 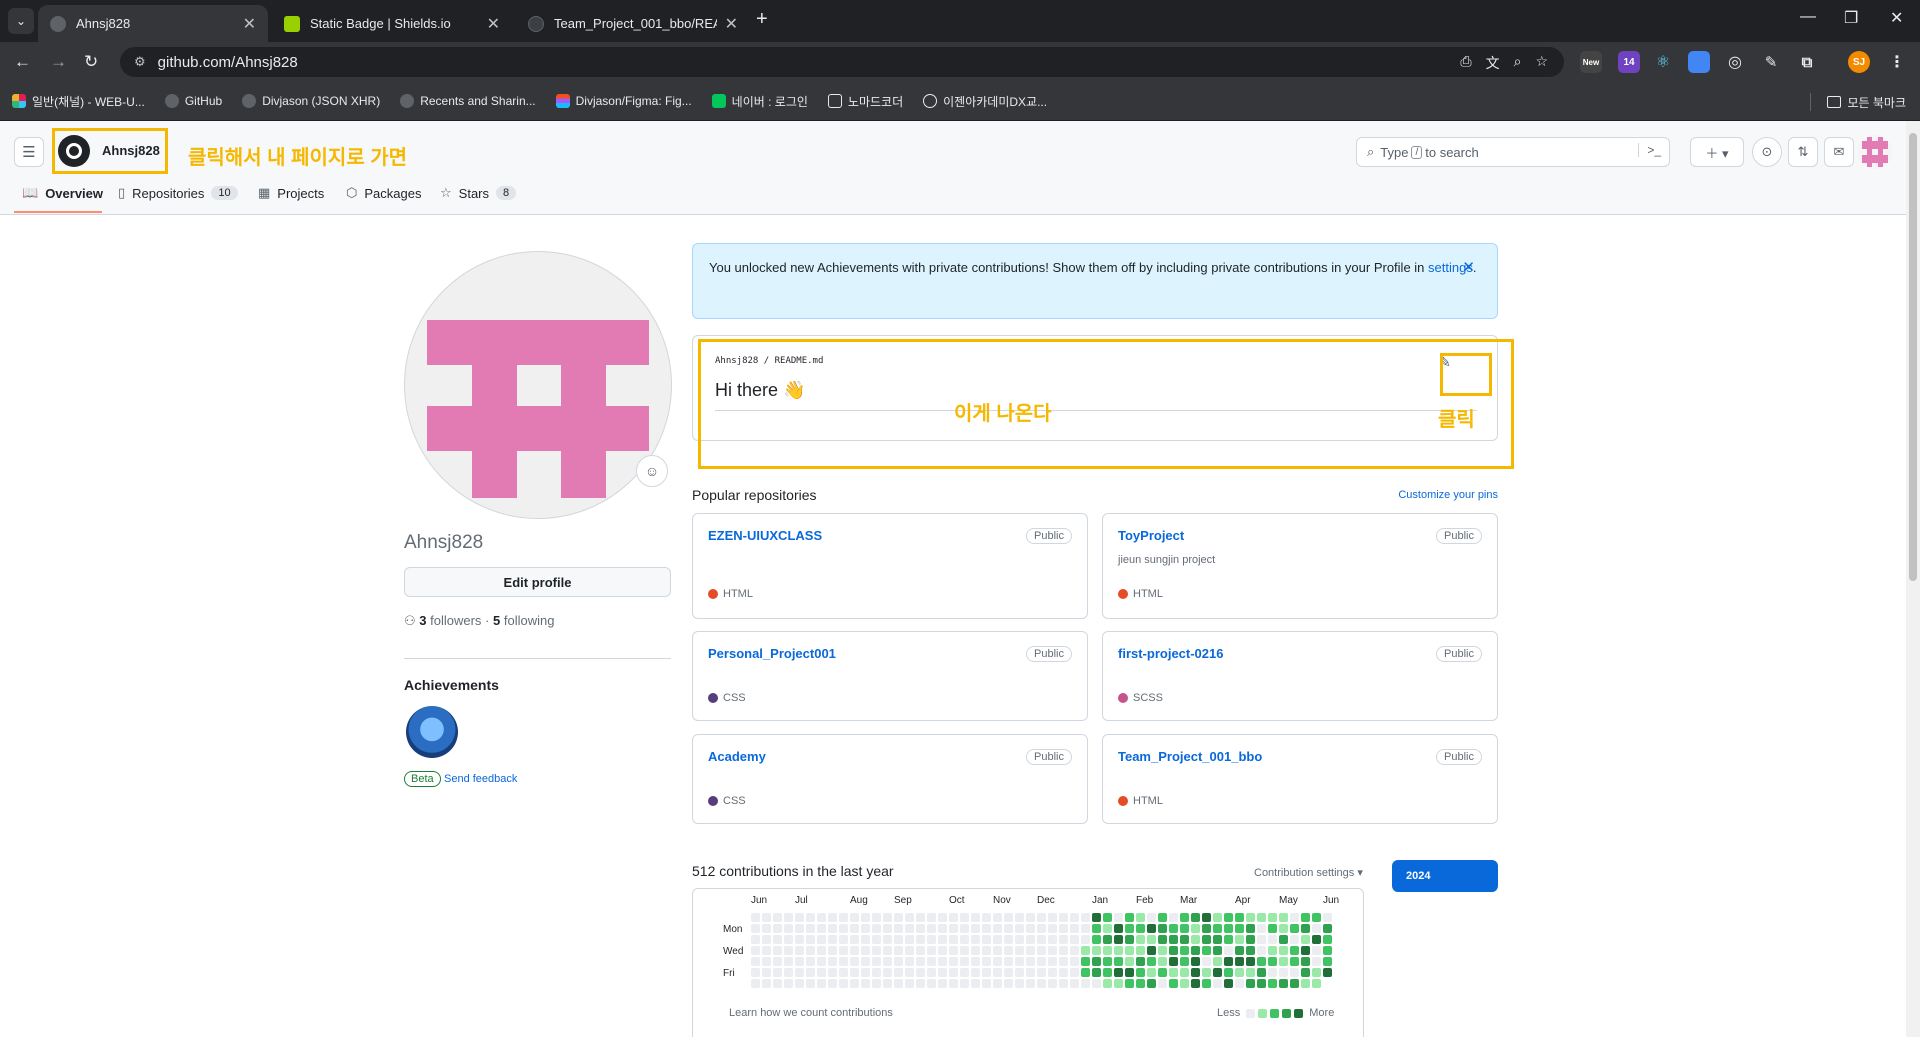 What do you see at coordinates (1468, 268) in the screenshot?
I see `close-icon: ✕` at bounding box center [1468, 268].